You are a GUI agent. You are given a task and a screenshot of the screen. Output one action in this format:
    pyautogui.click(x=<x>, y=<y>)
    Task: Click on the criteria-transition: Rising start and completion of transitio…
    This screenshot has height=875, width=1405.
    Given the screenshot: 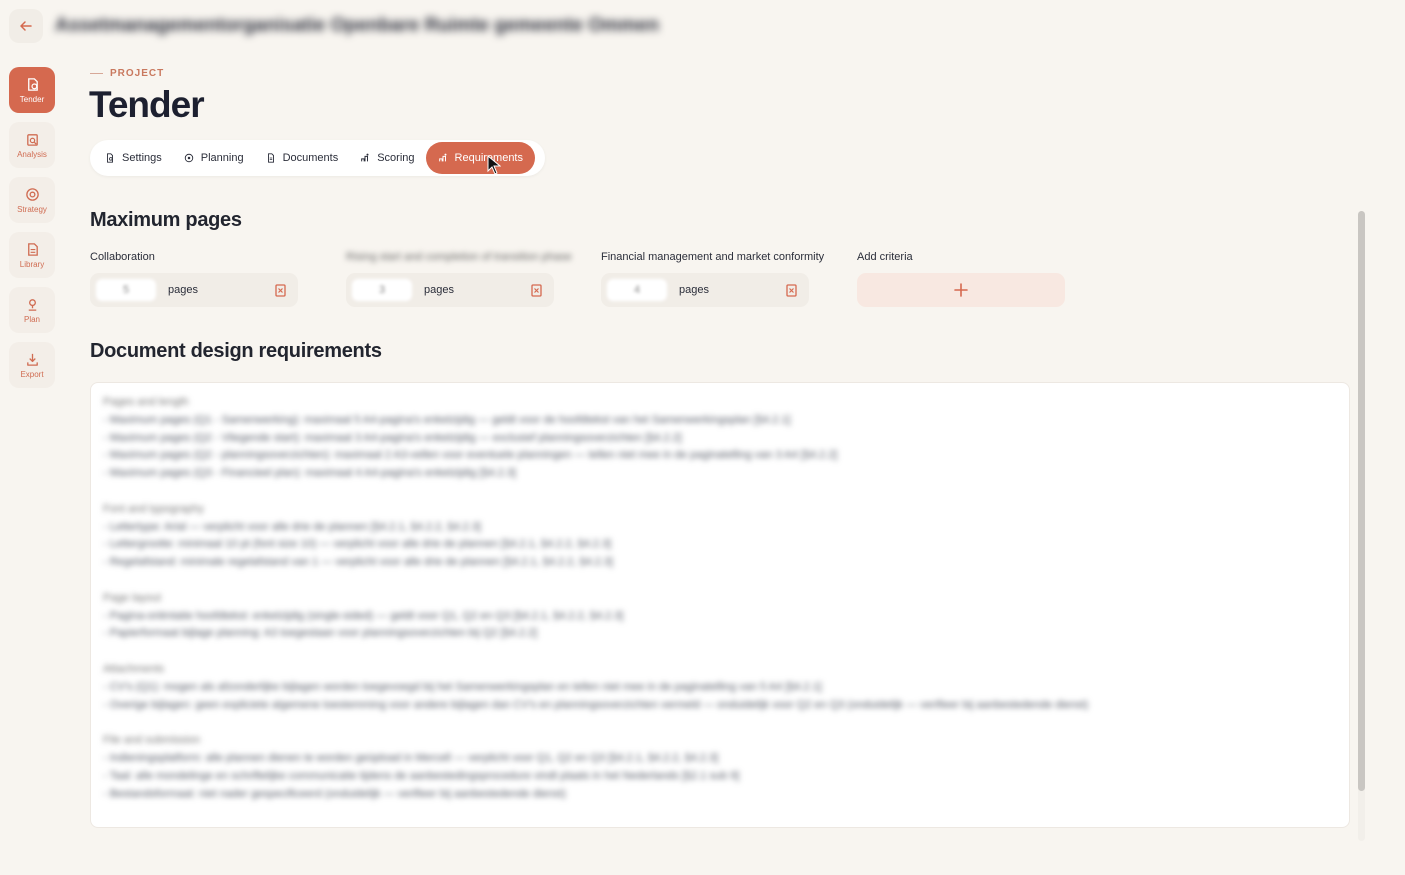 What is the action you would take?
    pyautogui.click(x=466, y=279)
    